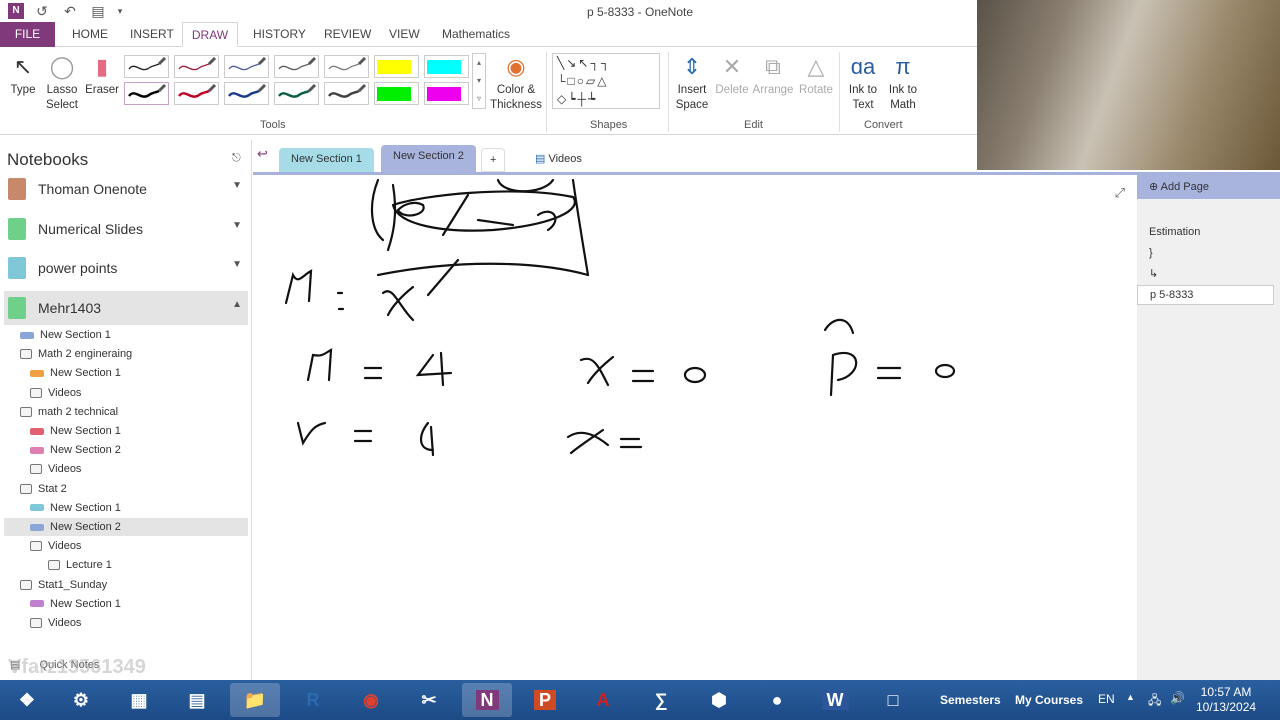 The height and width of the screenshot is (720, 1280). I want to click on gallery-scroll: ▴ ▾ ▿, so click(479, 81).